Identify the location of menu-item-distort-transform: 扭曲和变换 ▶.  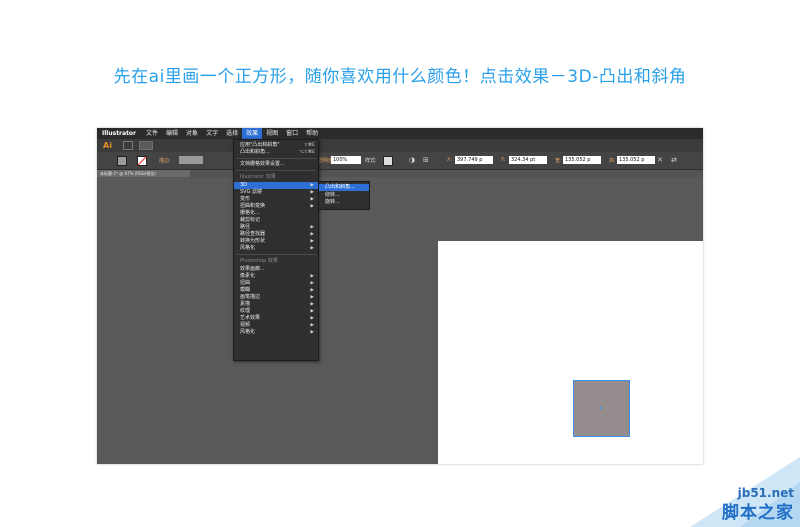
(276, 206).